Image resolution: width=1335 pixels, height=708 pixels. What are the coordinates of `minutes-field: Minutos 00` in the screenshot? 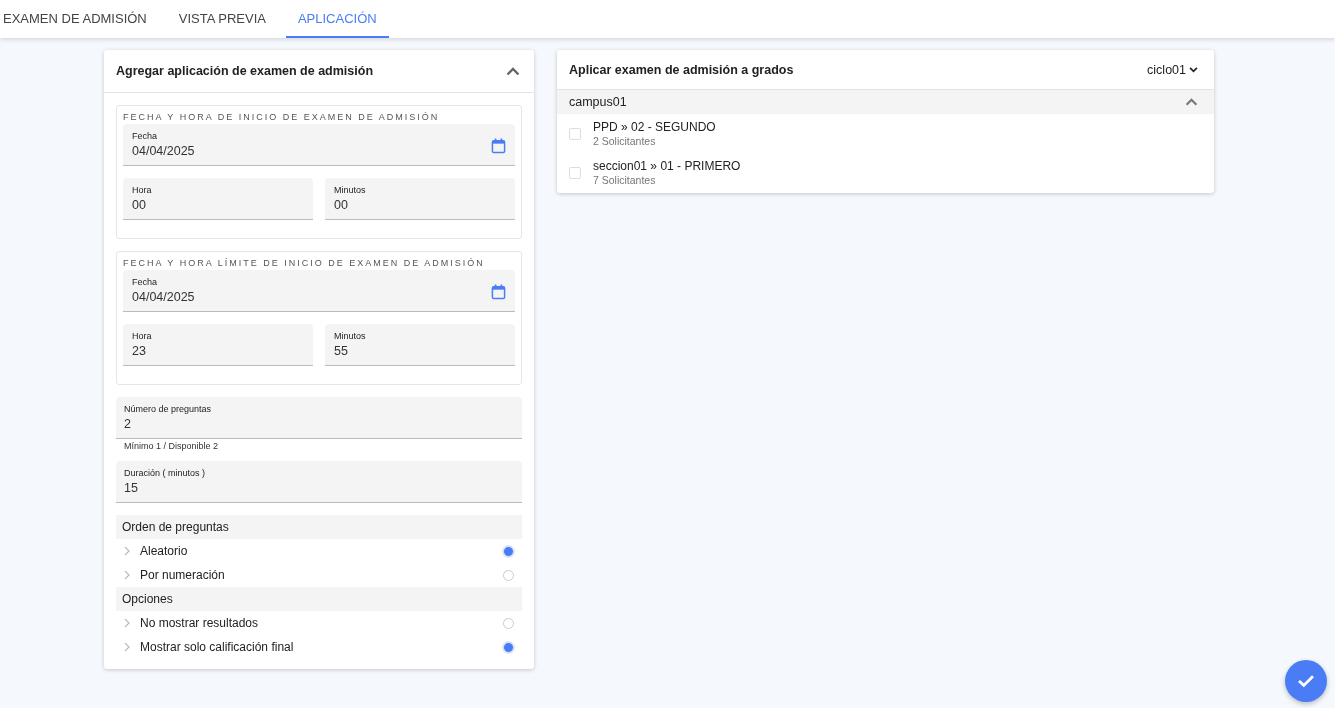 It's located at (420, 199).